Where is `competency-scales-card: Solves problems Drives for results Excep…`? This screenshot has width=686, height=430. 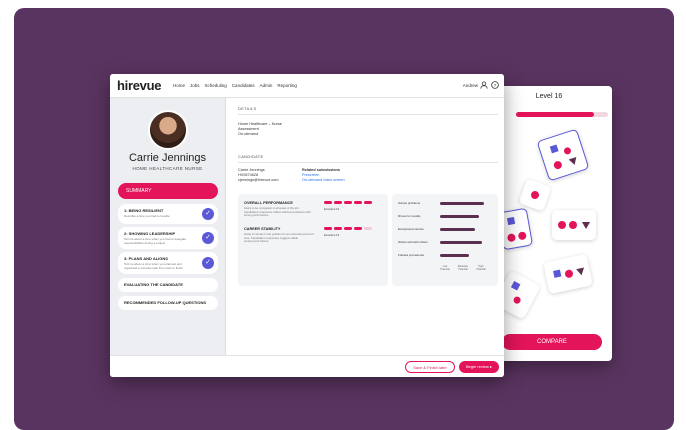
competency-scales-card: Solves problems Drives for results Excep… is located at coordinates (445, 240).